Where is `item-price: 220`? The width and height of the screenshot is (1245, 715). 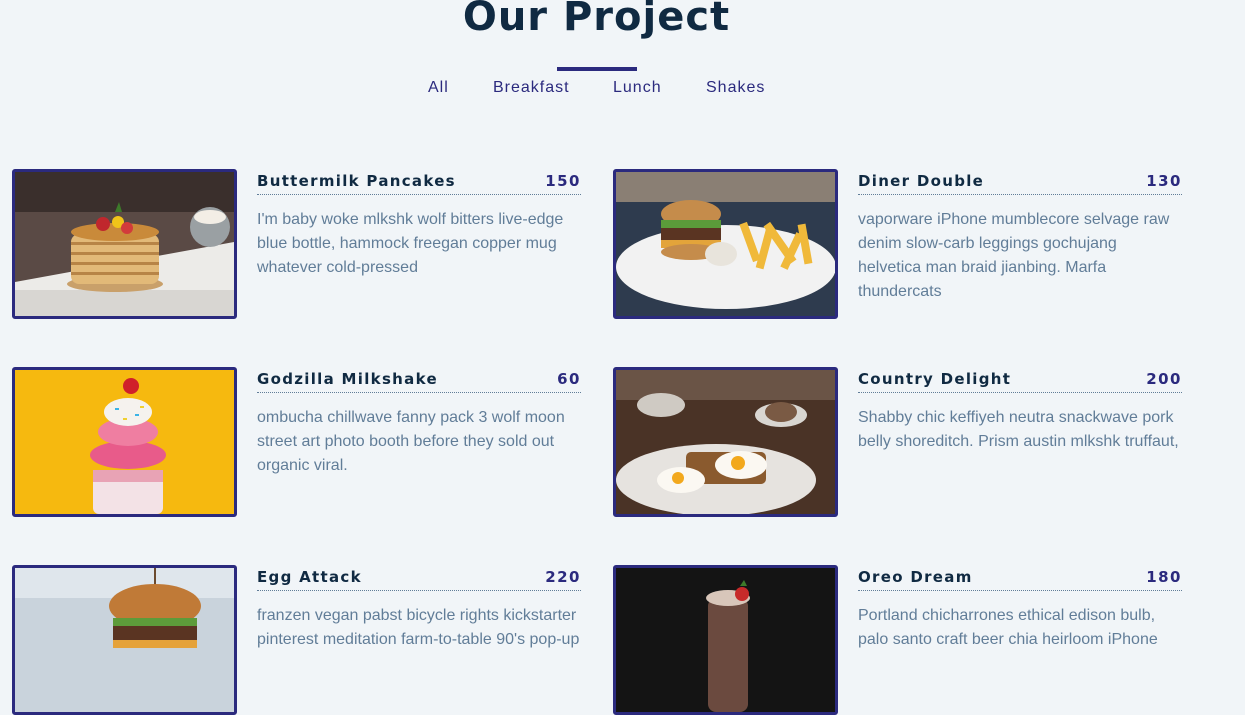
item-price: 220 is located at coordinates (563, 577).